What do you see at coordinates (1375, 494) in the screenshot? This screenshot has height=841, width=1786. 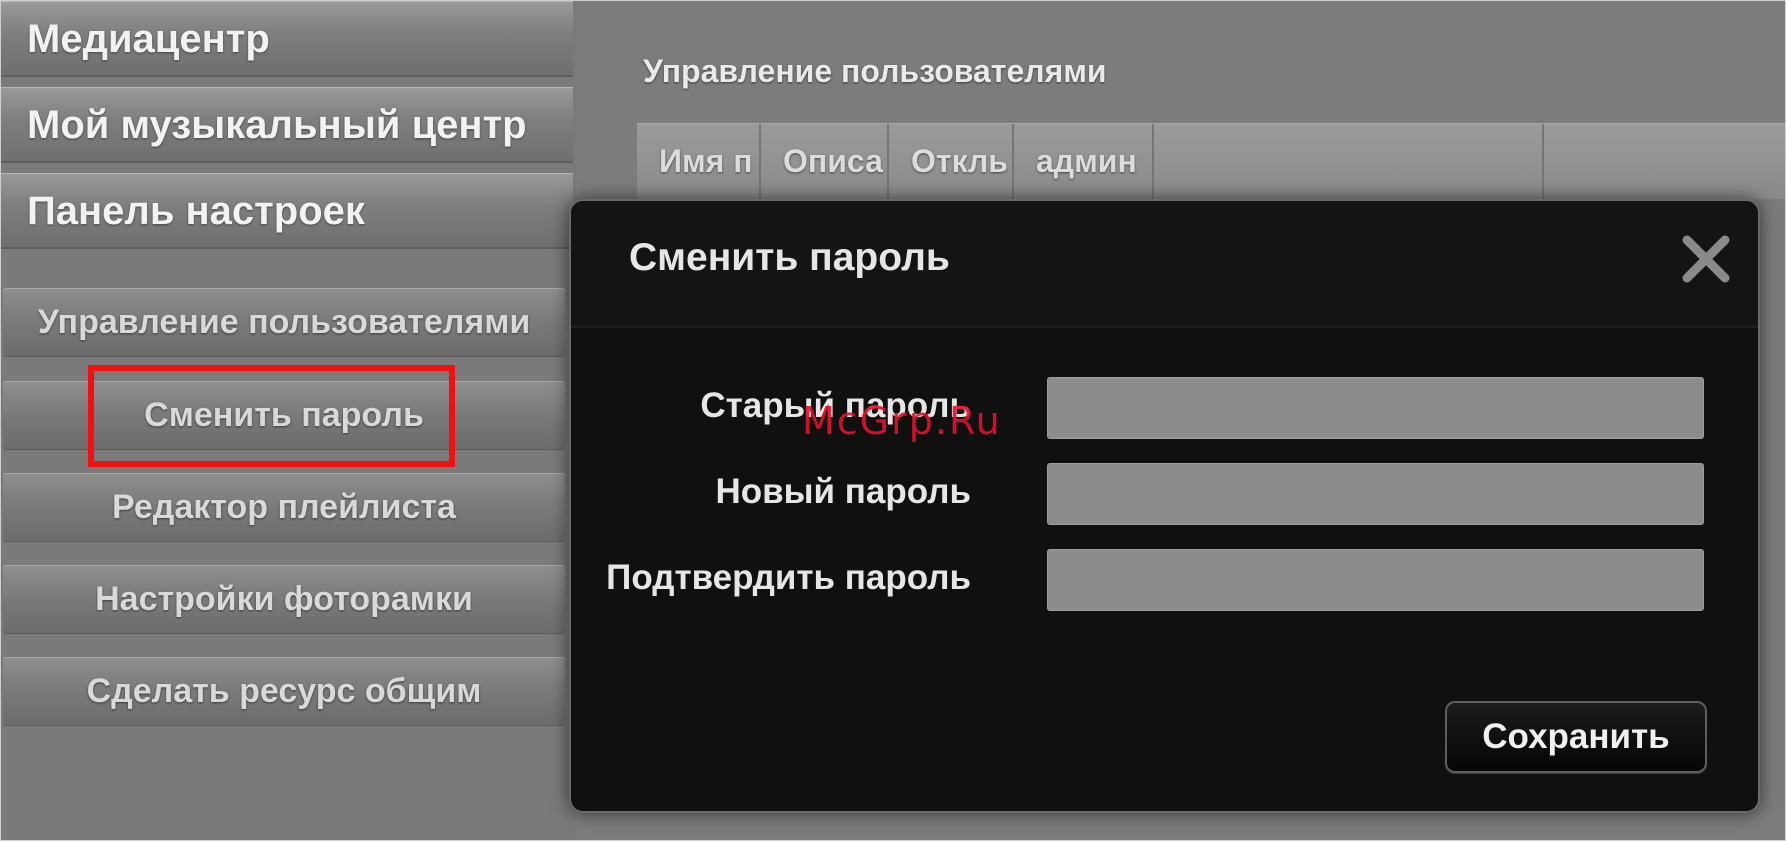 I see `new-password-field` at bounding box center [1375, 494].